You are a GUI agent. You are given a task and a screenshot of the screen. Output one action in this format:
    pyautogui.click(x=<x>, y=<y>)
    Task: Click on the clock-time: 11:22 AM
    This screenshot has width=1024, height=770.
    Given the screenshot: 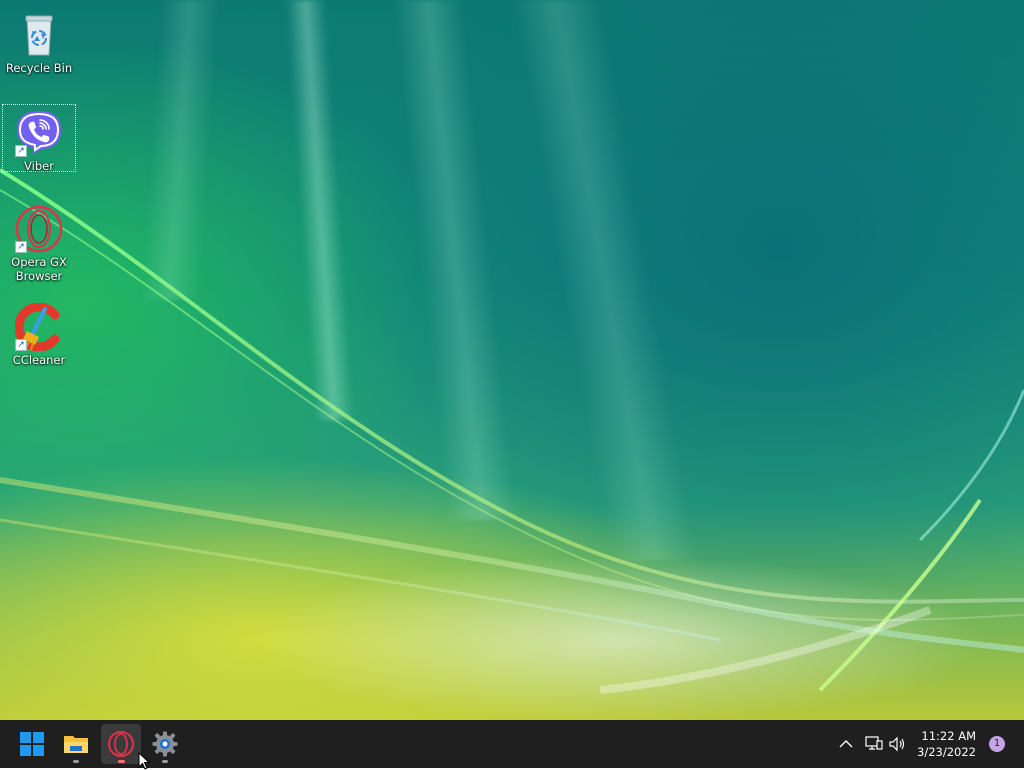 What is the action you would take?
    pyautogui.click(x=948, y=736)
    